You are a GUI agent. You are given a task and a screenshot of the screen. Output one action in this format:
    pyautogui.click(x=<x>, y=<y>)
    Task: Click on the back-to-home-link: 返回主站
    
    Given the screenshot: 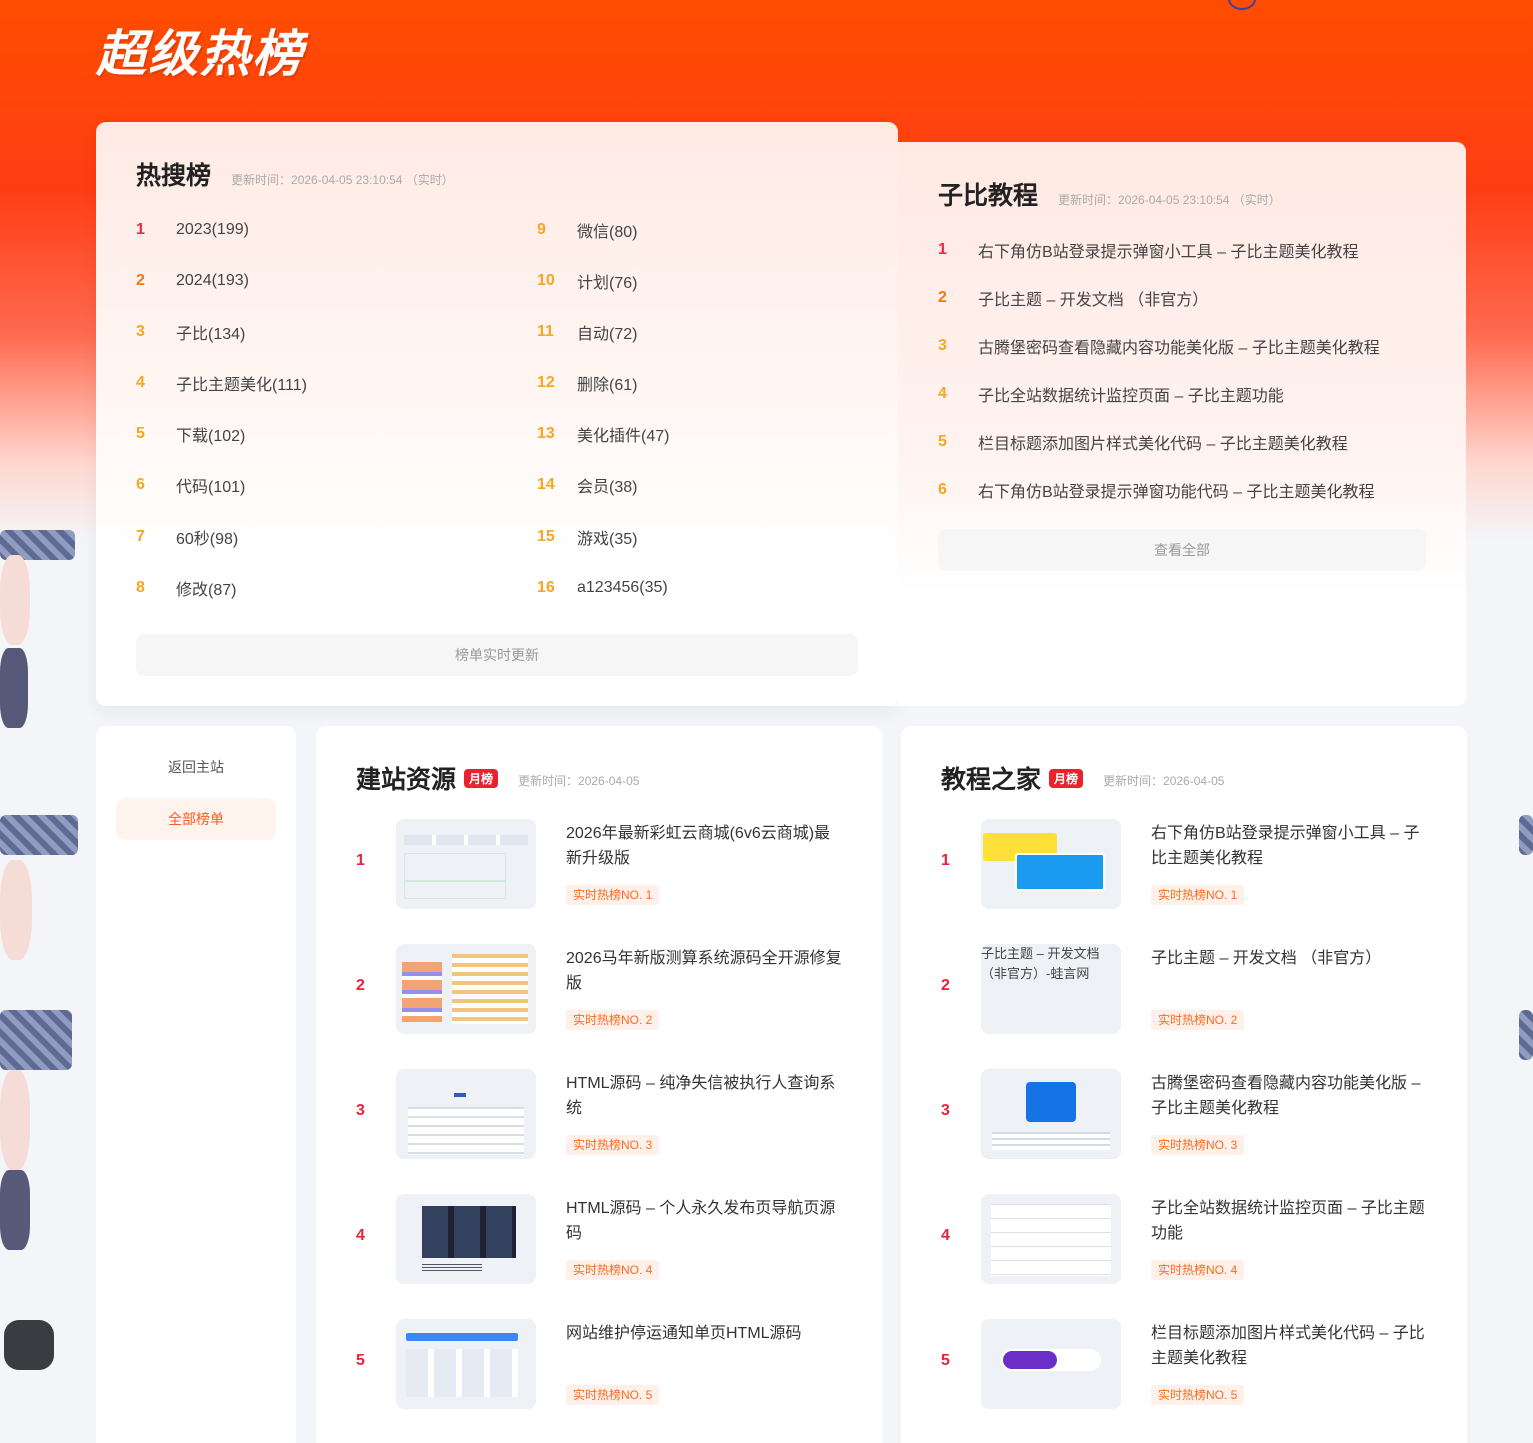 What is the action you would take?
    pyautogui.click(x=196, y=767)
    